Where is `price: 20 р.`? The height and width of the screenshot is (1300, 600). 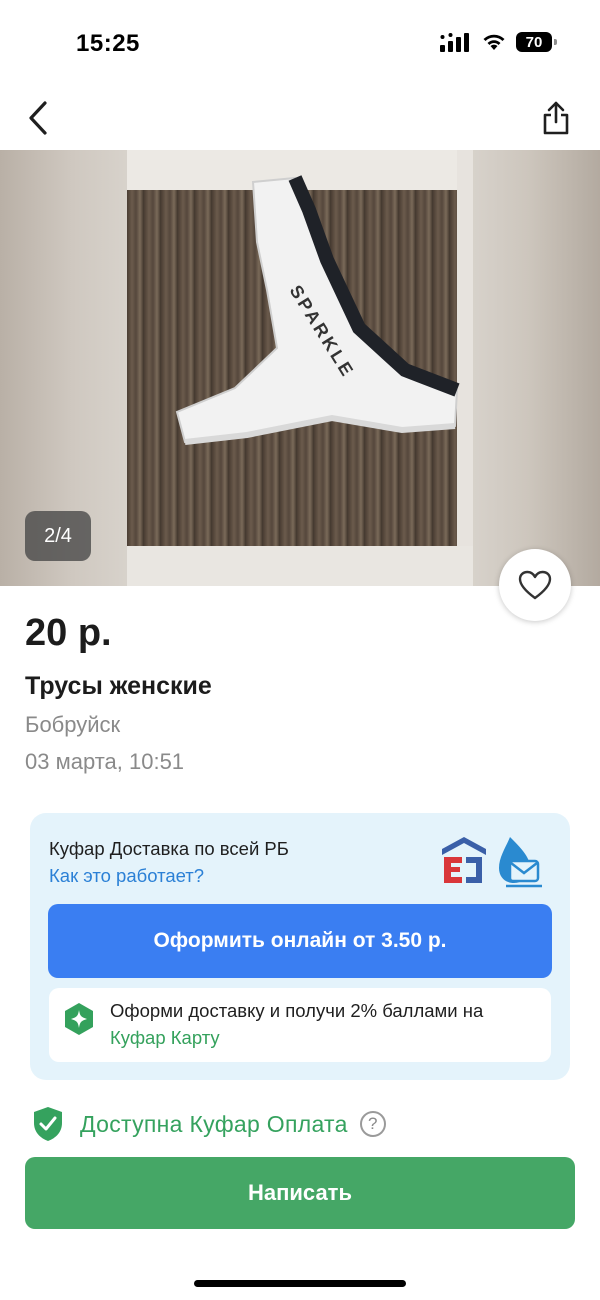
price: 20 р. is located at coordinates (68, 633).